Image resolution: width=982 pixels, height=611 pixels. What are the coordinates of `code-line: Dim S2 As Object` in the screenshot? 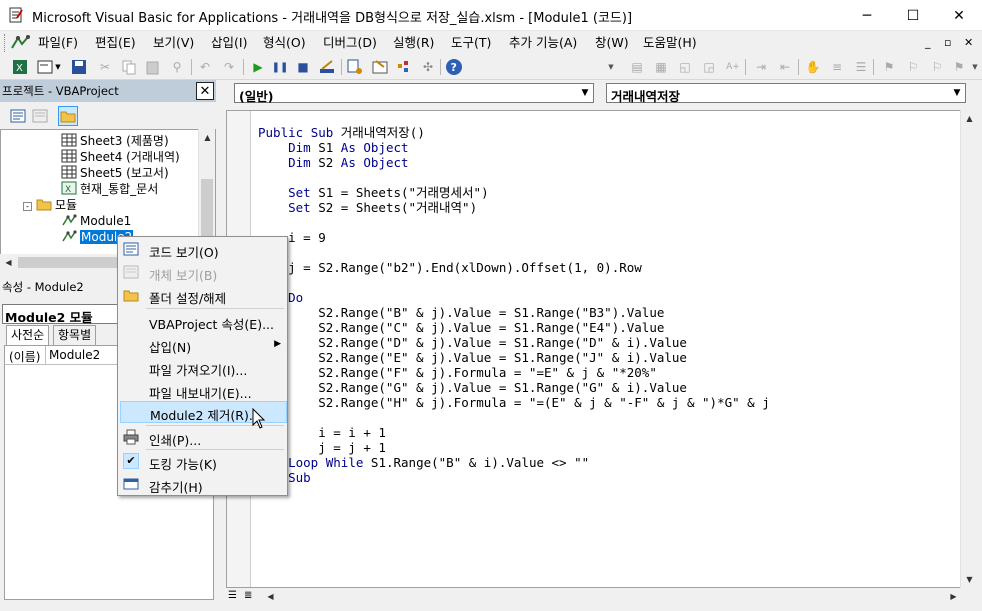 It's located at (514, 162).